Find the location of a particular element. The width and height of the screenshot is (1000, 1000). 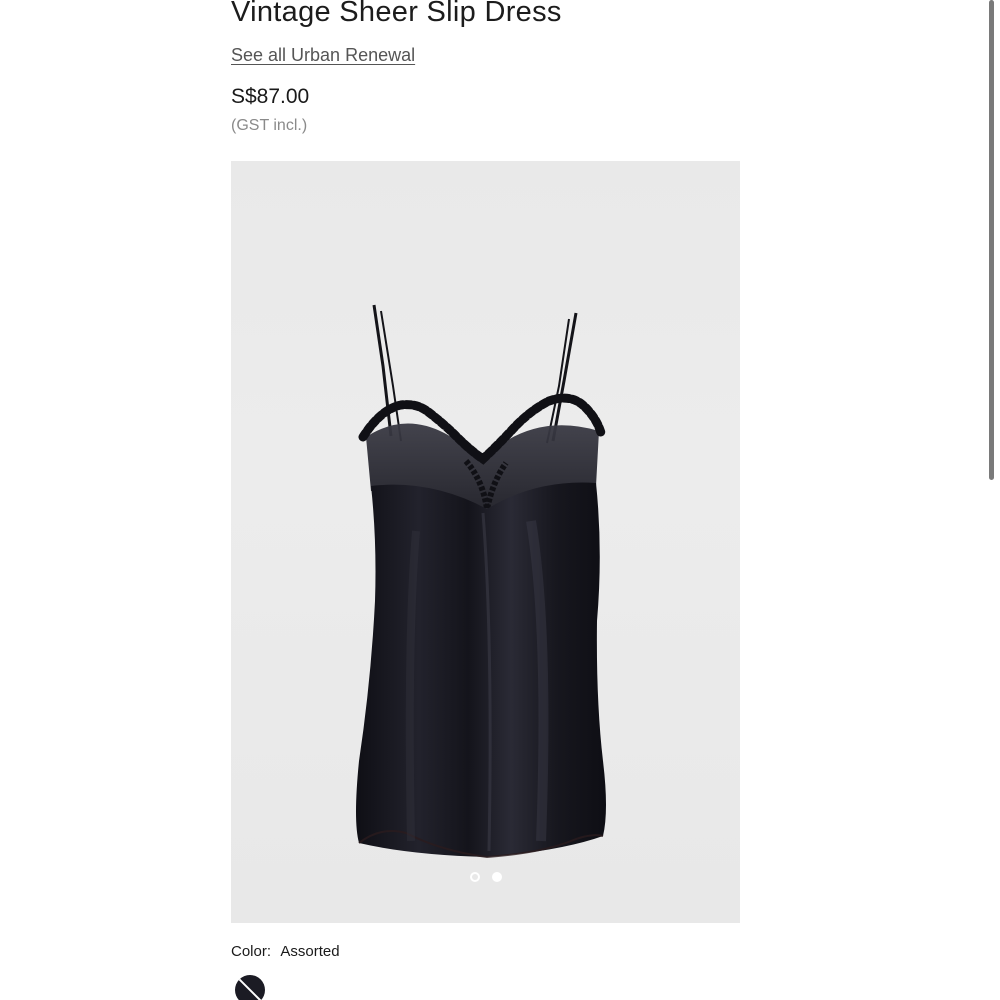

carousel-pagination is located at coordinates (485, 877).